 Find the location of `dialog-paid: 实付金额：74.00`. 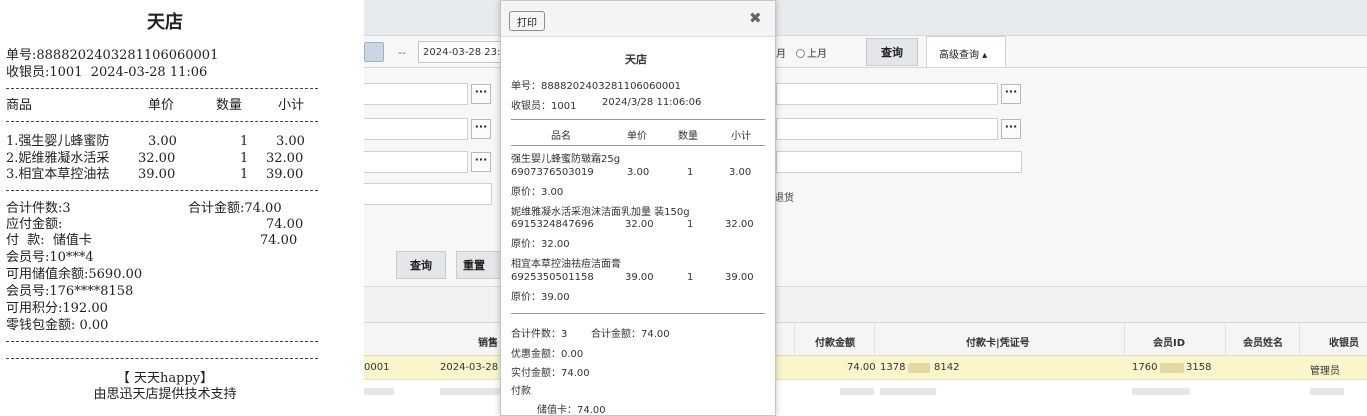

dialog-paid: 实付金额：74.00 is located at coordinates (550, 373).